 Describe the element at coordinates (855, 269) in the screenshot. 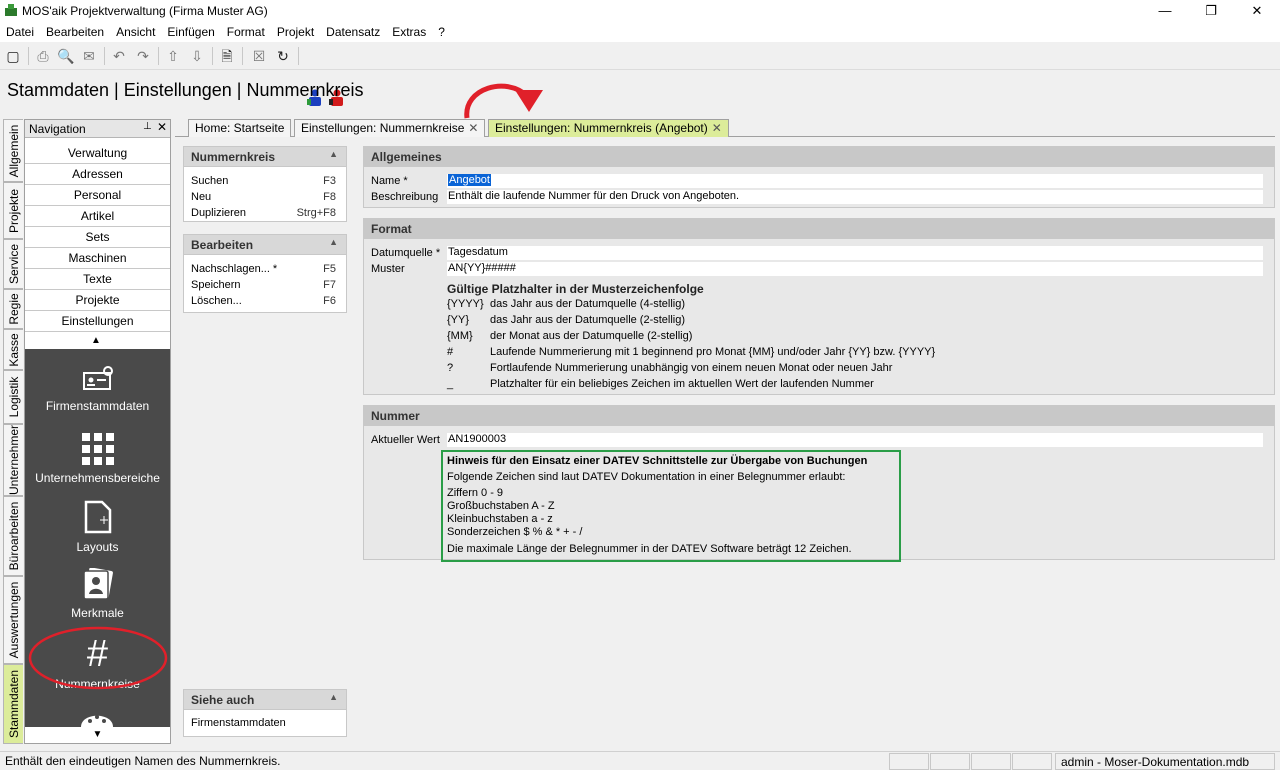

I see `muster-input: AN{YY}#####` at that location.